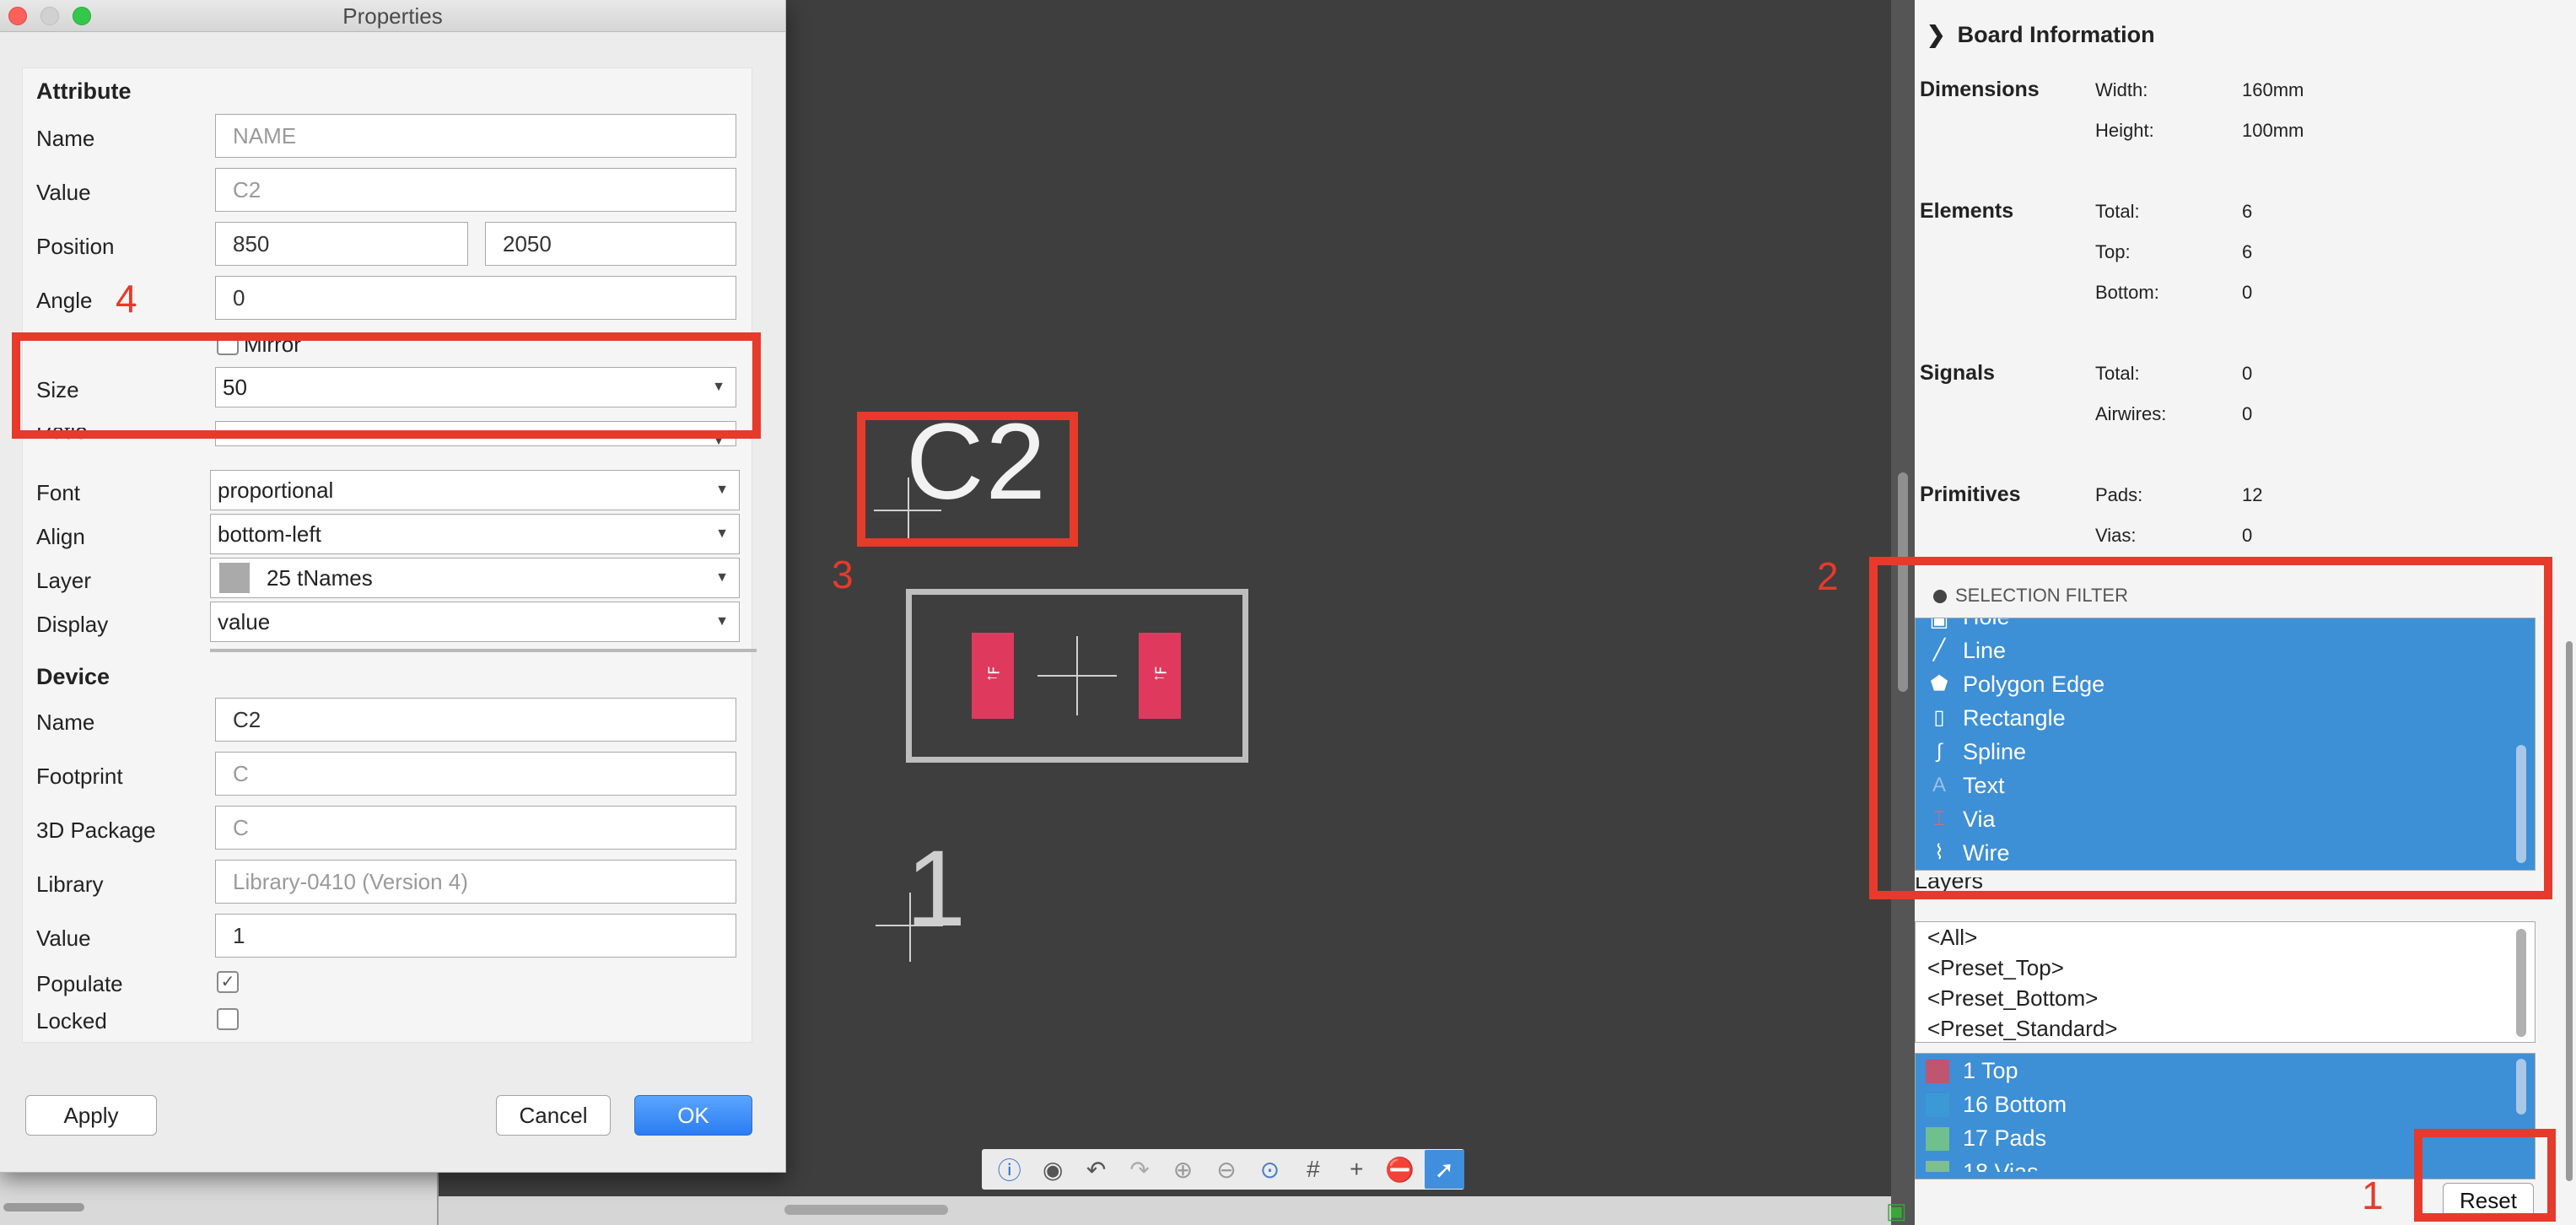  Describe the element at coordinates (1313, 1169) in the screenshot. I see `grid-icon: #` at that location.